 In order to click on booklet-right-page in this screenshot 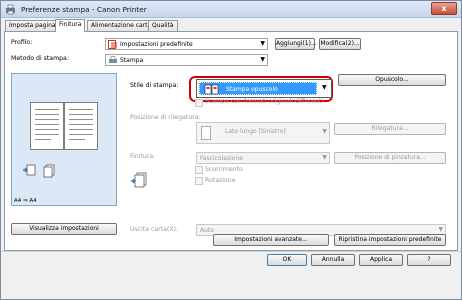, I will do `click(81, 126)`.